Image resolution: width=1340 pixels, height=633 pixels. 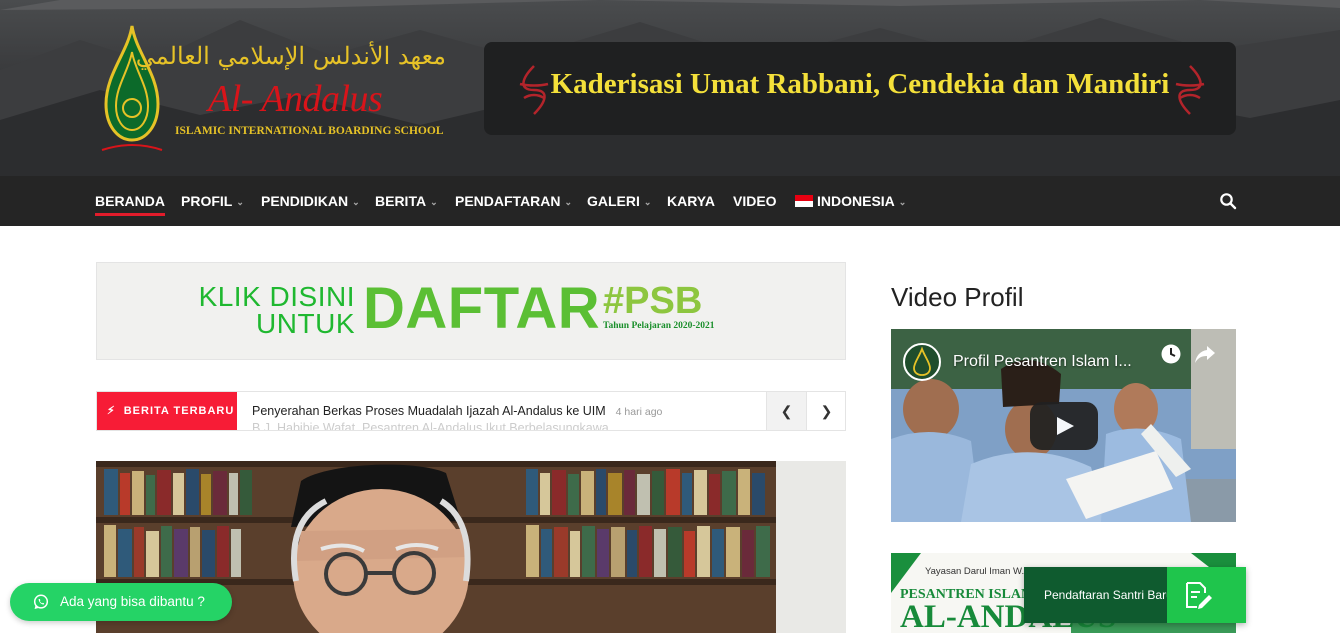 I want to click on chevron-left-icon: ❮, so click(x=786, y=411).